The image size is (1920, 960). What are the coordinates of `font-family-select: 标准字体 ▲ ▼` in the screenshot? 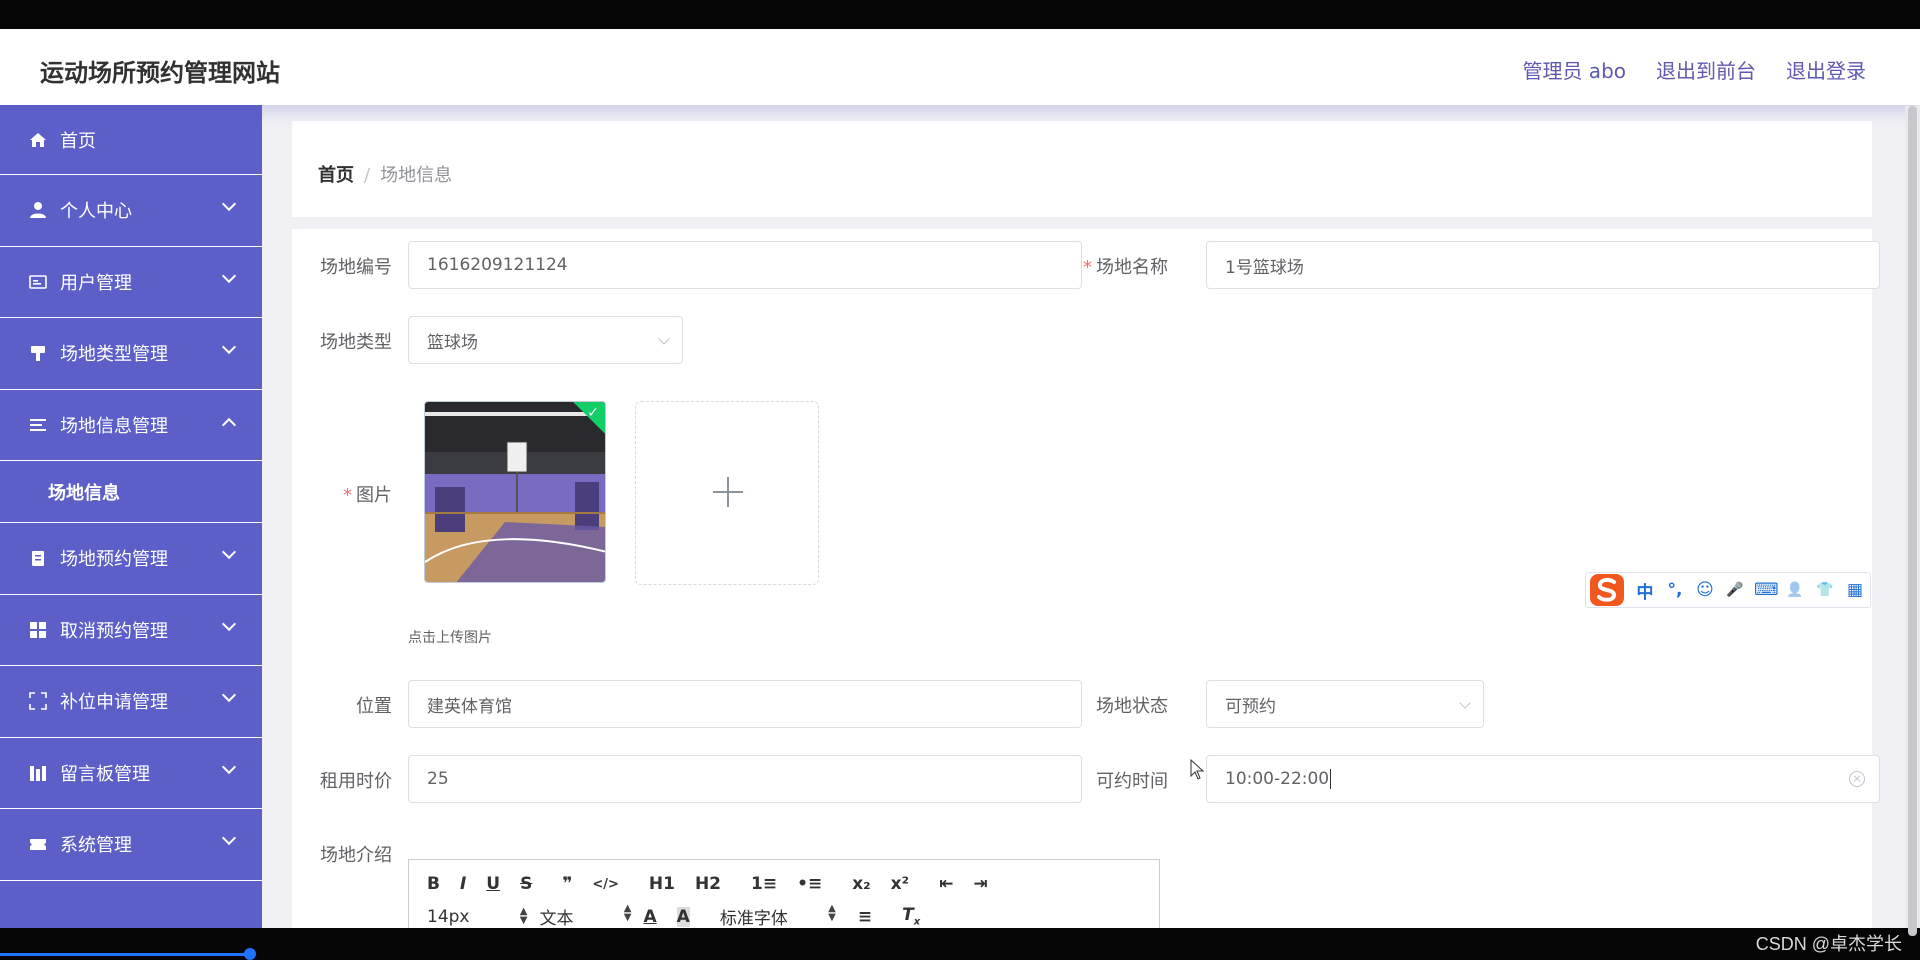 It's located at (777, 916).